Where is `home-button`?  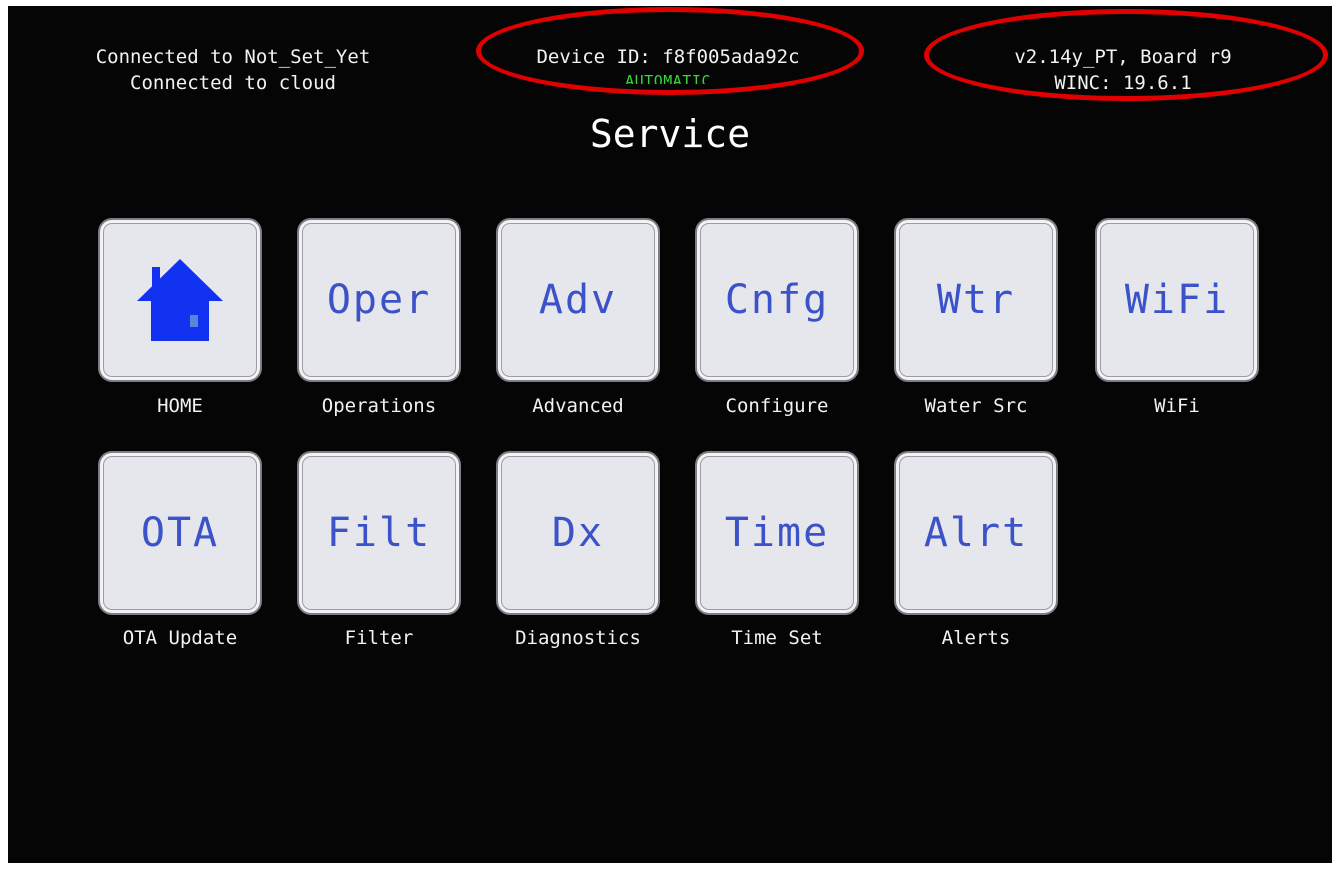
home-button is located at coordinates (180, 300).